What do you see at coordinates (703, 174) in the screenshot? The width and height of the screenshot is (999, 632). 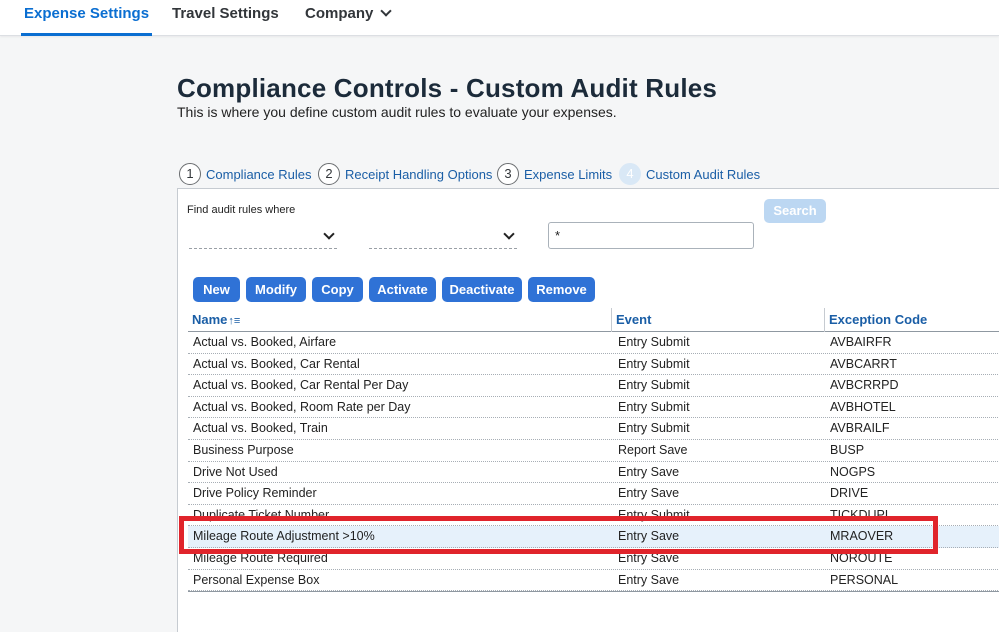 I see `step-label: Custom Audit Rules` at bounding box center [703, 174].